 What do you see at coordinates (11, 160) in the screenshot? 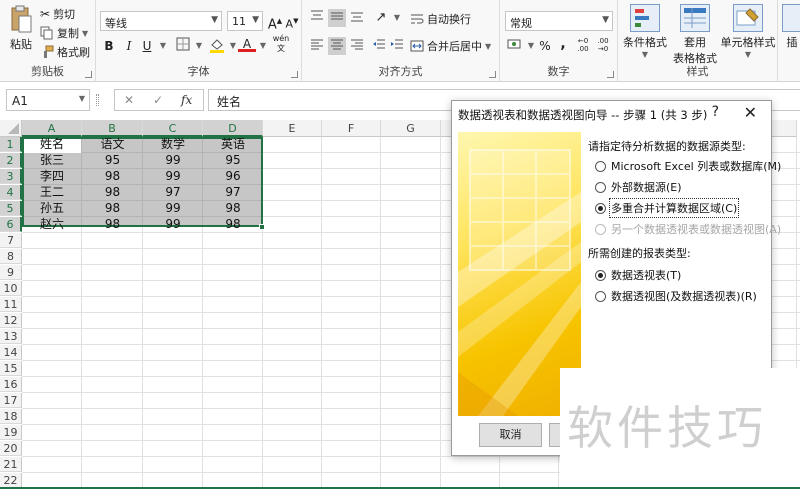
I see `row-header-2: 2` at bounding box center [11, 160].